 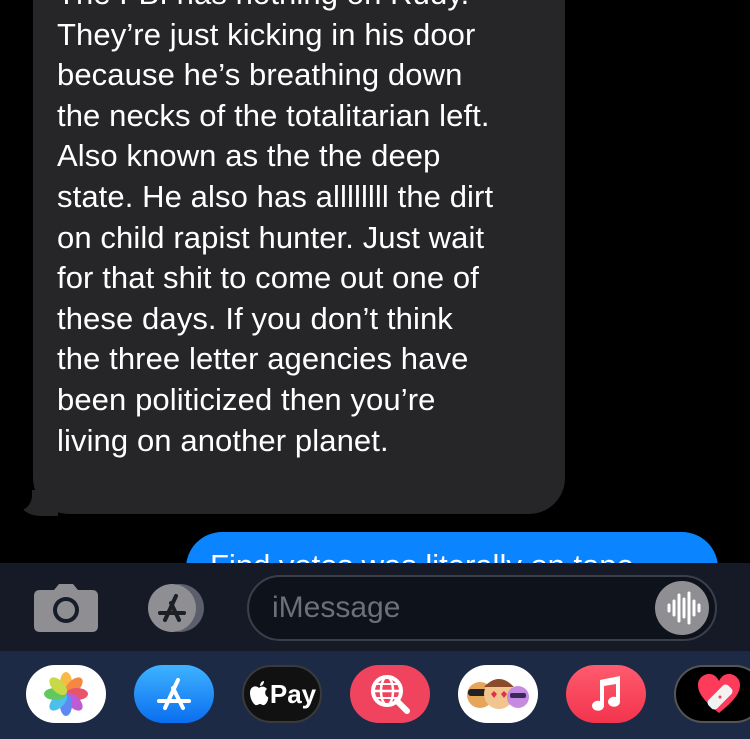 I want to click on image-search-app-button, so click(x=390, y=694).